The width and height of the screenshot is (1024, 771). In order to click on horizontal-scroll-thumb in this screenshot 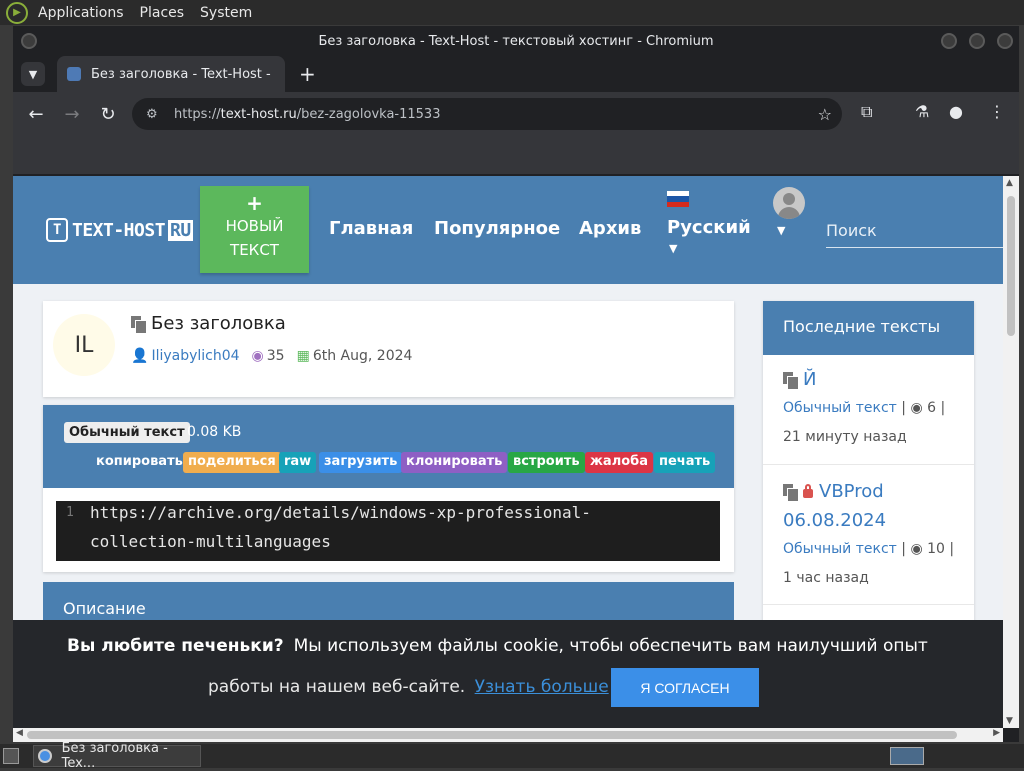, I will do `click(492, 735)`.